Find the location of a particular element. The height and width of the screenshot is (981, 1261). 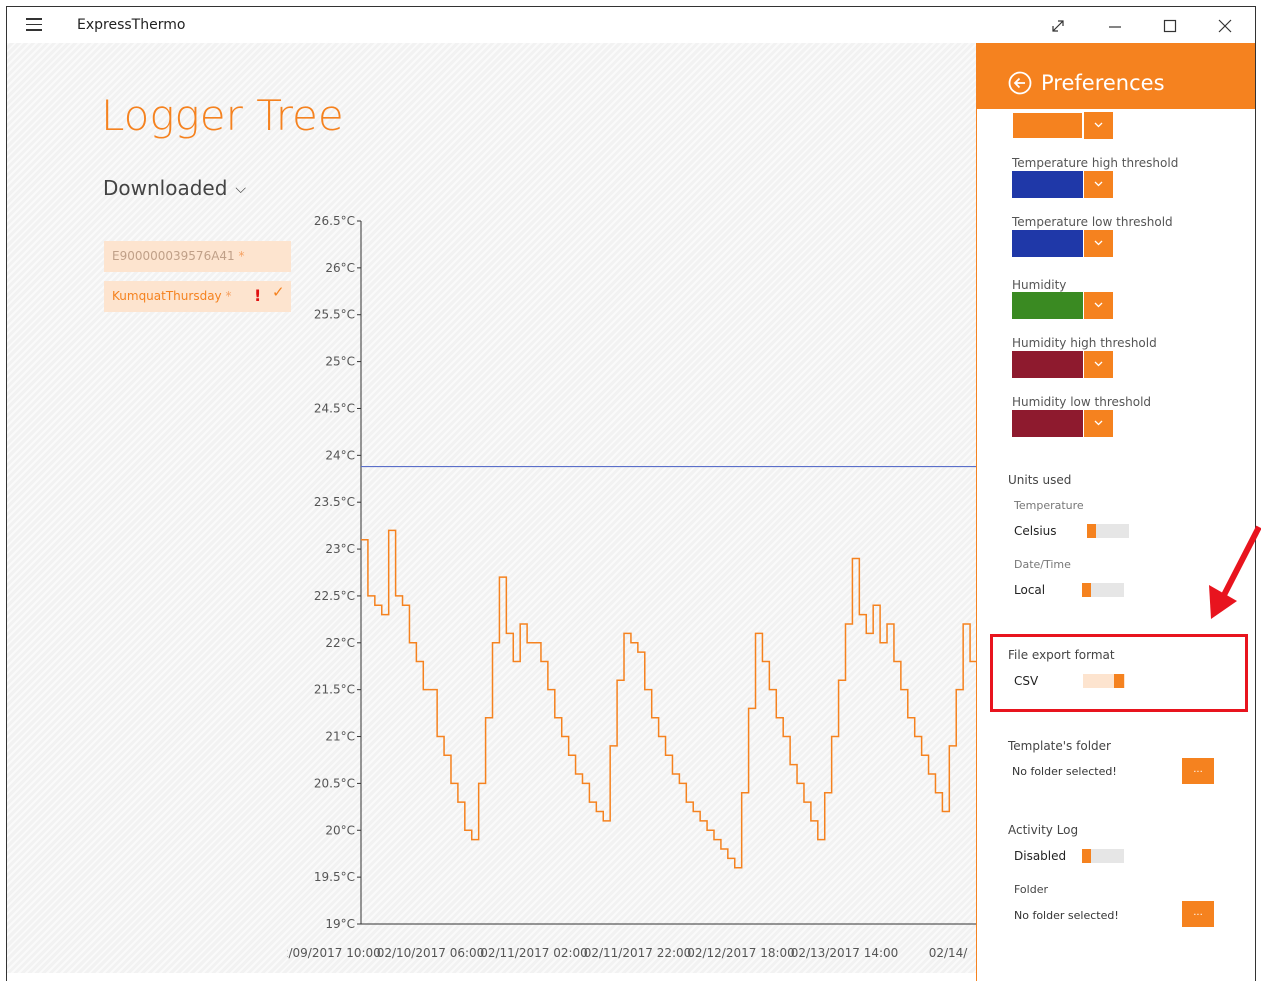

activity-section-title: Activity Log is located at coordinates (1043, 830).